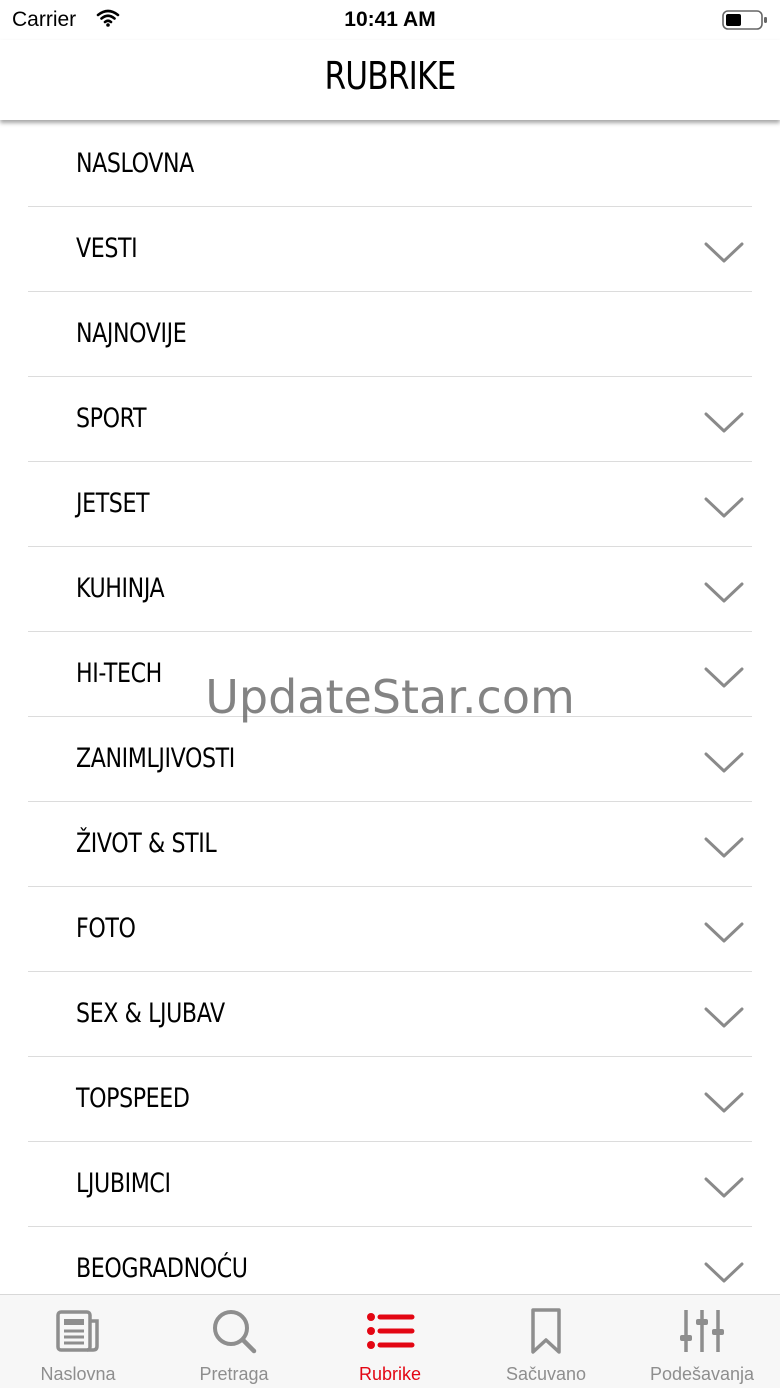 The image size is (780, 1388). What do you see at coordinates (78, 1333) in the screenshot?
I see `newspaper-icon` at bounding box center [78, 1333].